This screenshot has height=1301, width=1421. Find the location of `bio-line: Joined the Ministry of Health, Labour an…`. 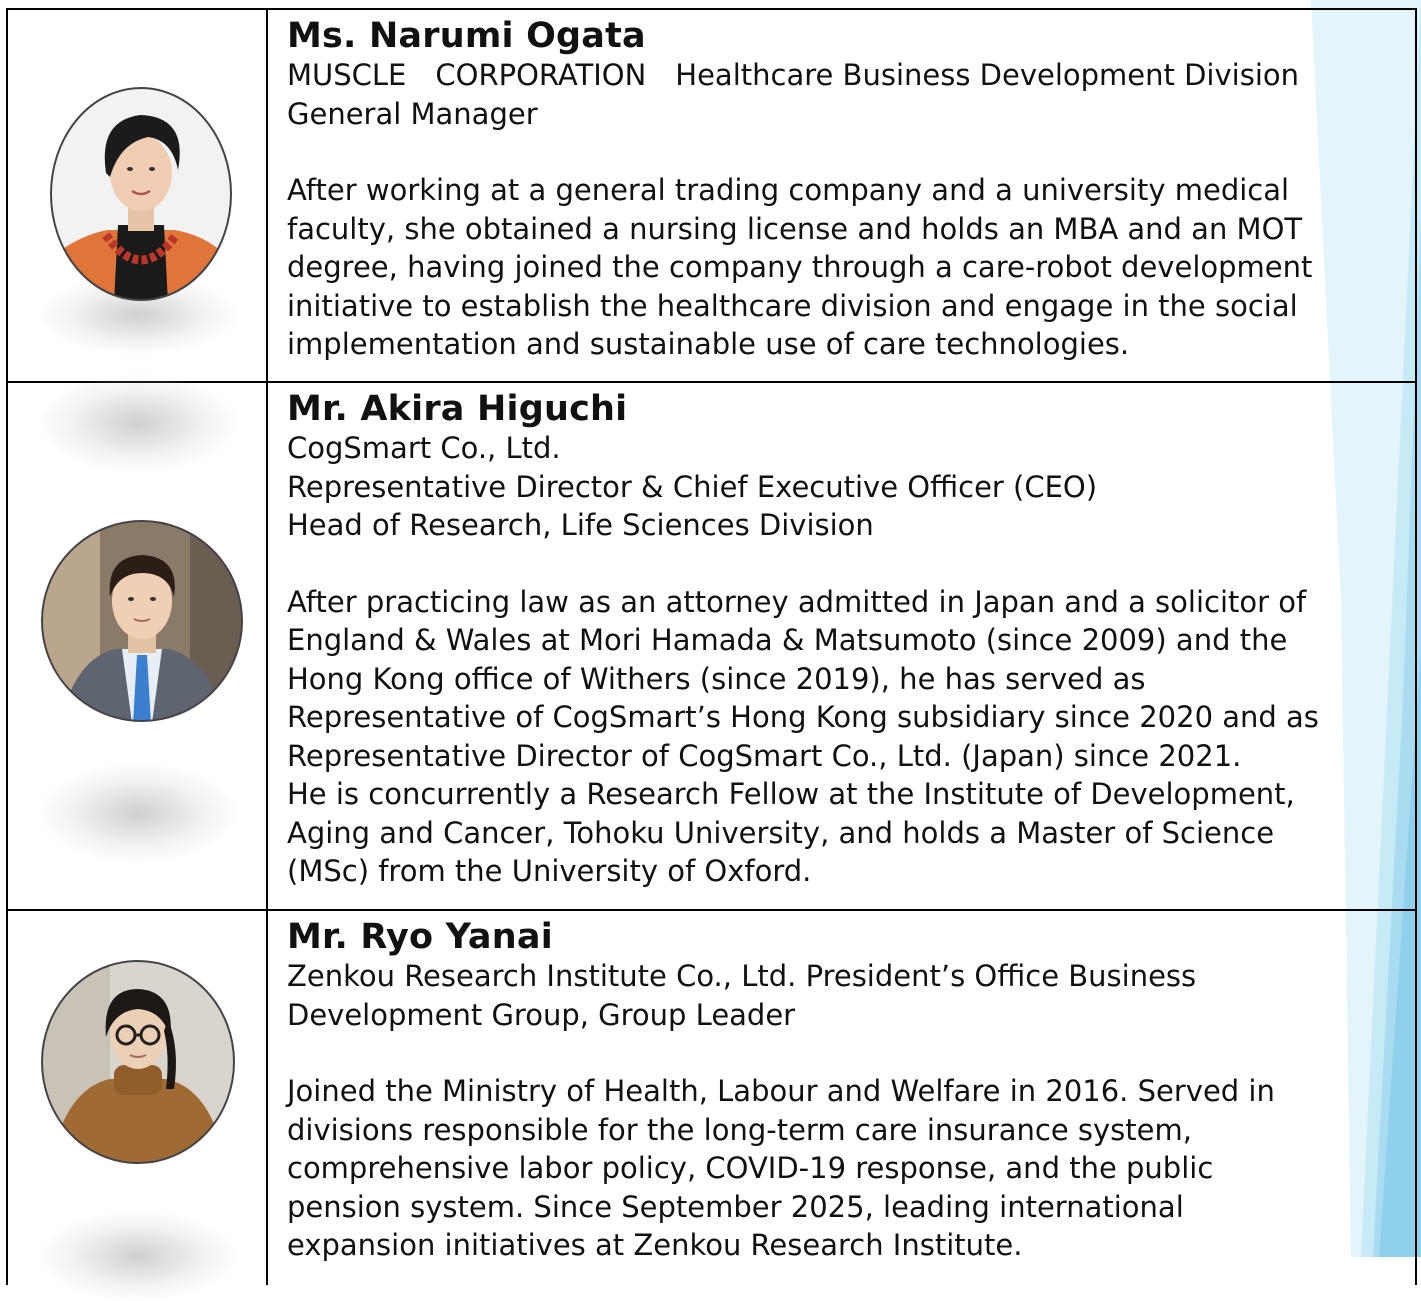

bio-line: Joined the Ministry of Health, Labour an… is located at coordinates (781, 1091).